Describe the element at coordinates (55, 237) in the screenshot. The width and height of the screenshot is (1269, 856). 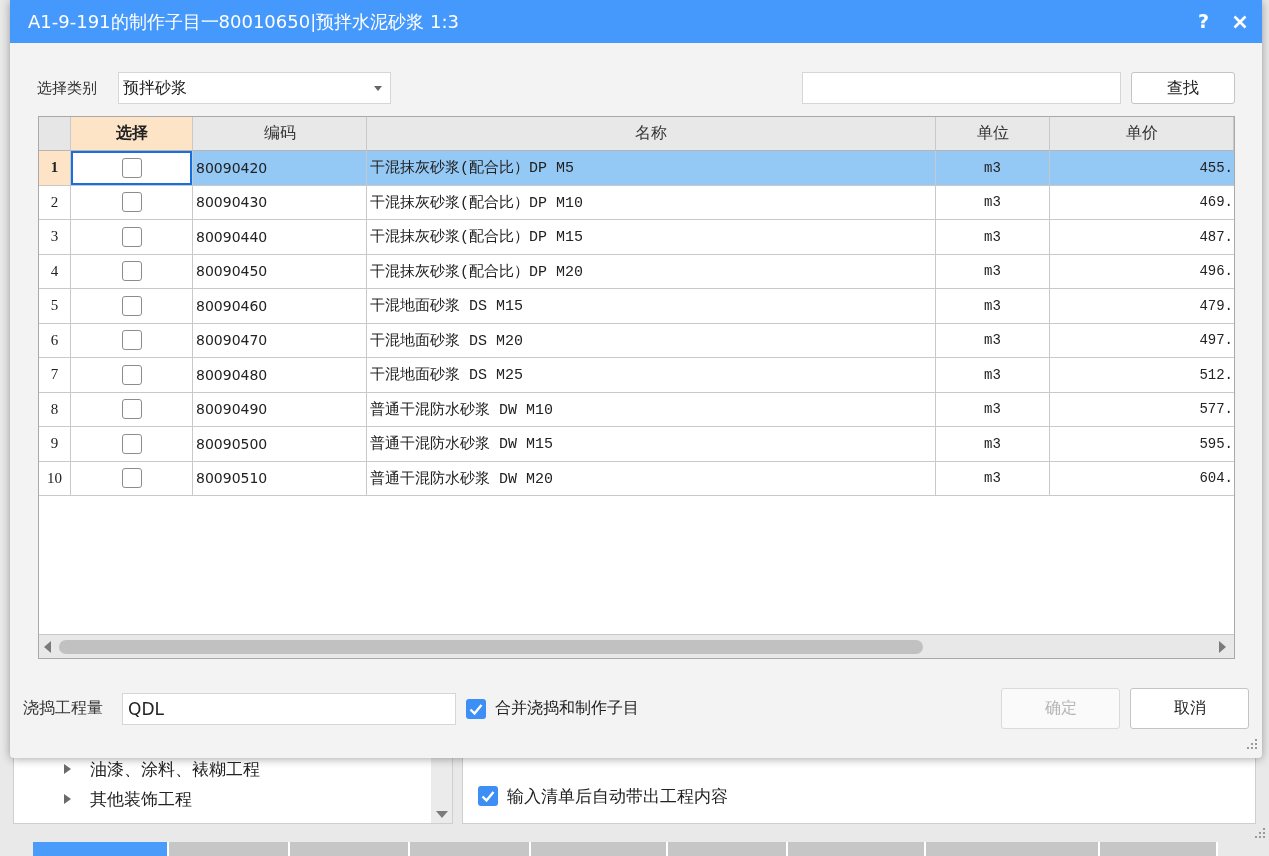
I see `row-number: 3` at that location.